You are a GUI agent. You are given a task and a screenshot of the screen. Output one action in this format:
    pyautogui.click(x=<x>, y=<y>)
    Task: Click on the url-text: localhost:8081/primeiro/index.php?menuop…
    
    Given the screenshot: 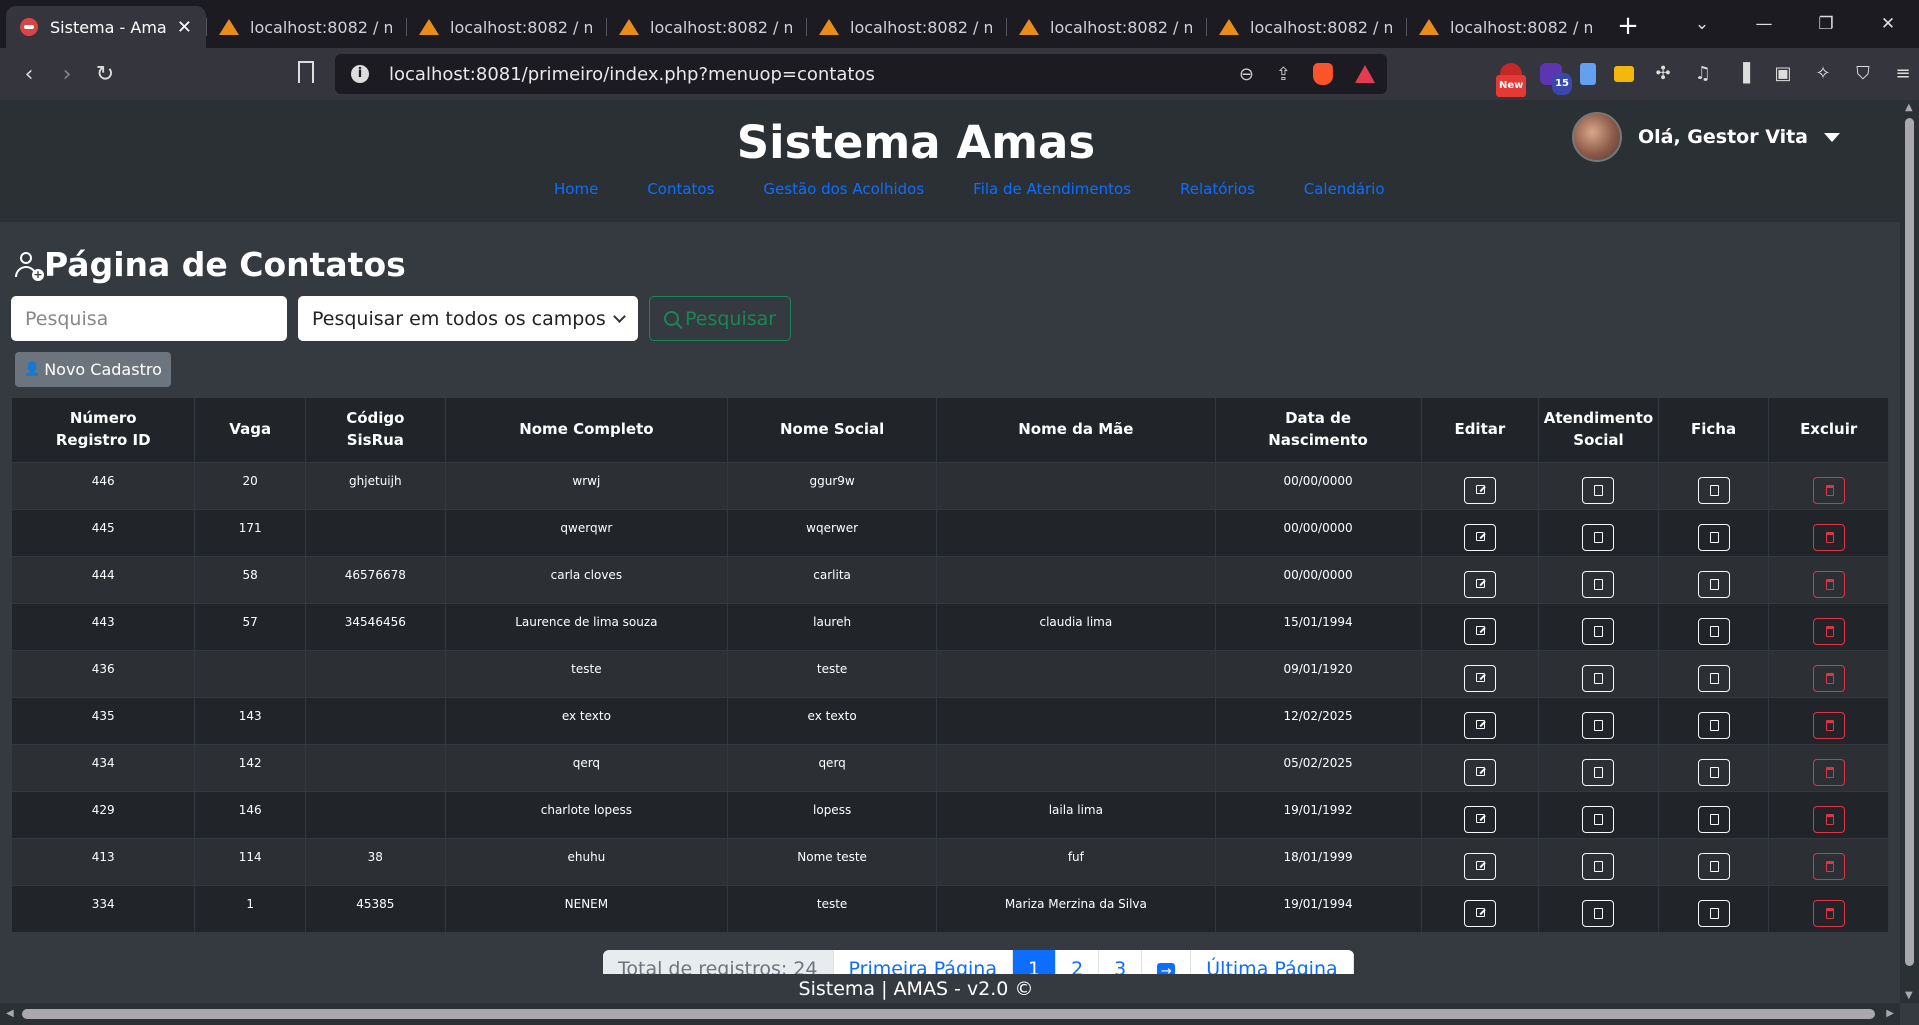 What is the action you would take?
    pyautogui.click(x=632, y=74)
    